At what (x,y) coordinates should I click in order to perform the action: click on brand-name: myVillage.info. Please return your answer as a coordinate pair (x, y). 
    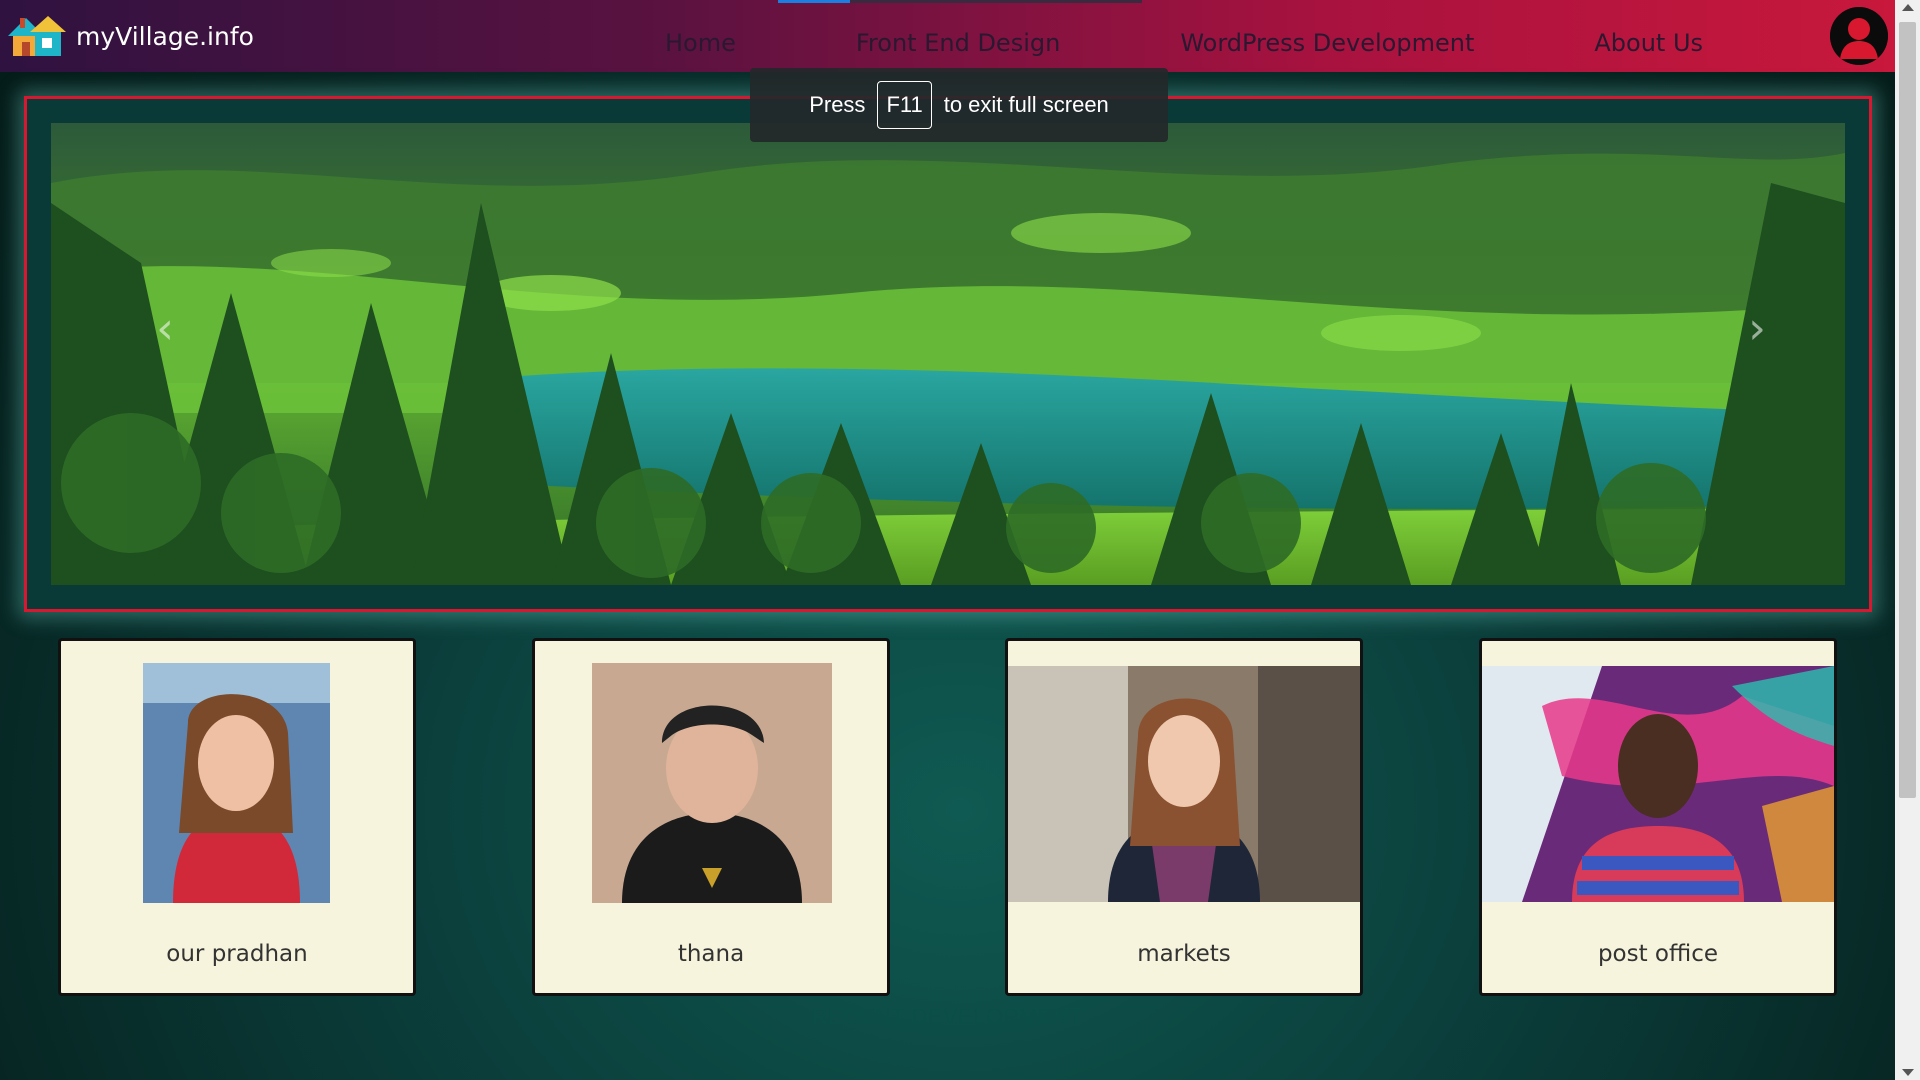
    Looking at the image, I should click on (165, 36).